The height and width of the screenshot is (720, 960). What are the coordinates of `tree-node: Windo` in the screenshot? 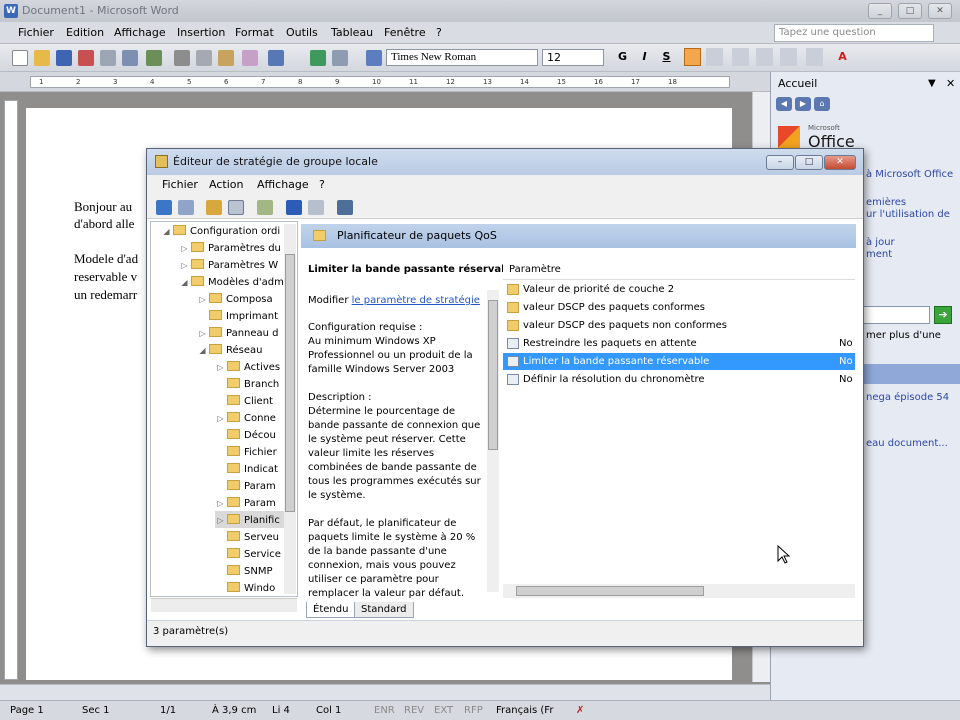 It's located at (245, 588).